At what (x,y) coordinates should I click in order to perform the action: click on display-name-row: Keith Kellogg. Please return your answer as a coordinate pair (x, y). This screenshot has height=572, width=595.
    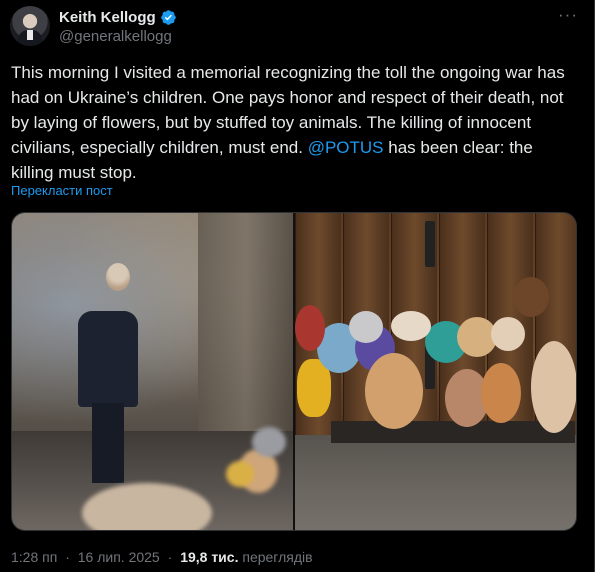
    Looking at the image, I should click on (118, 17).